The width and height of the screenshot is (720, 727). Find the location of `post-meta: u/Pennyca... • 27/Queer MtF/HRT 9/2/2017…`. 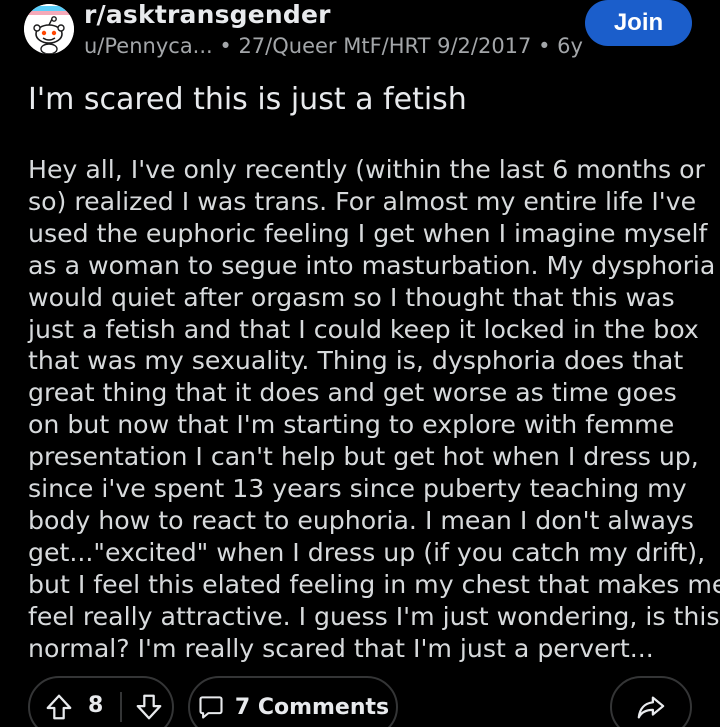

post-meta: u/Pennyca... • 27/Queer MtF/HRT 9/2/2017… is located at coordinates (333, 46).